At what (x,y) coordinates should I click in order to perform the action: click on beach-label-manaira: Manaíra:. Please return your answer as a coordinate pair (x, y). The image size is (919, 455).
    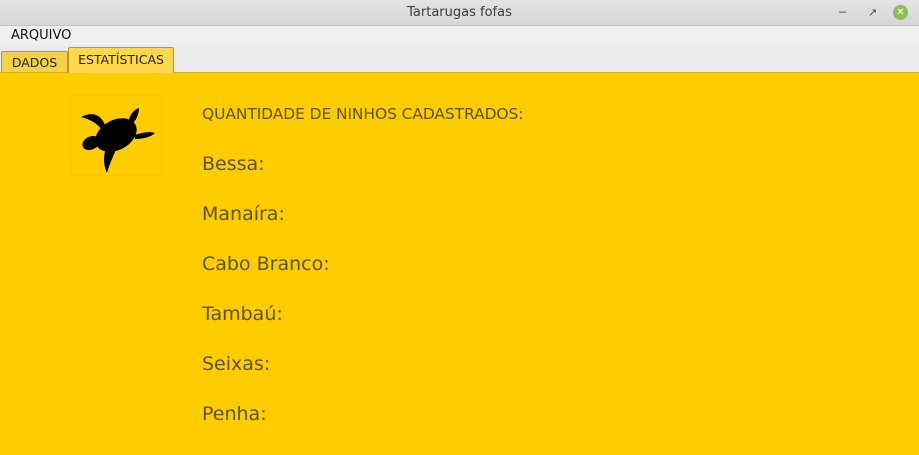
    Looking at the image, I should click on (243, 214).